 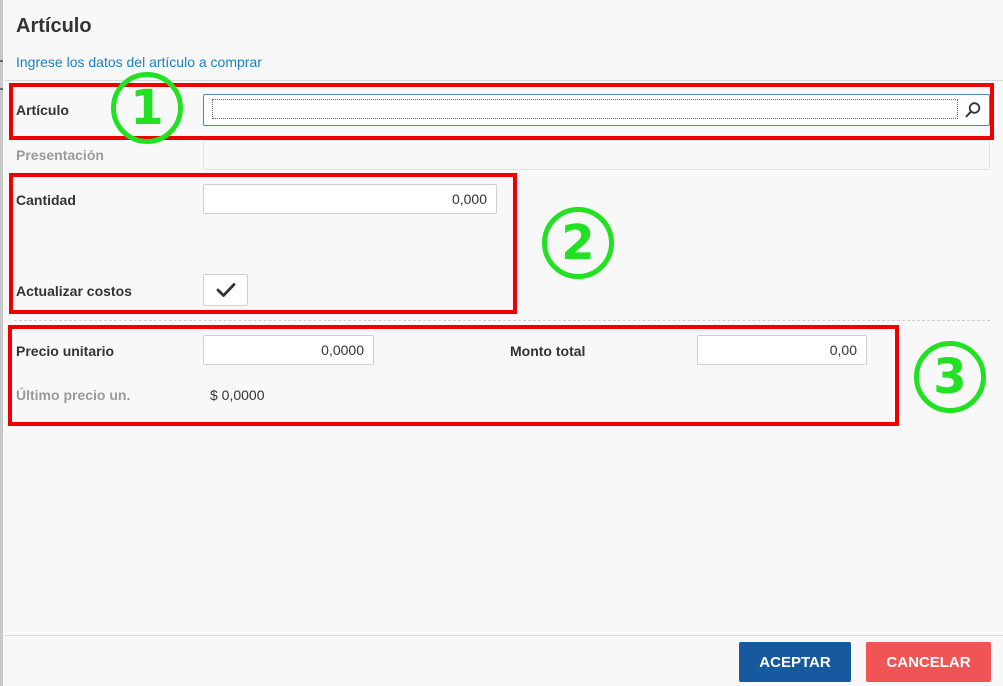 I want to click on callout-1: 1, so click(x=147, y=108).